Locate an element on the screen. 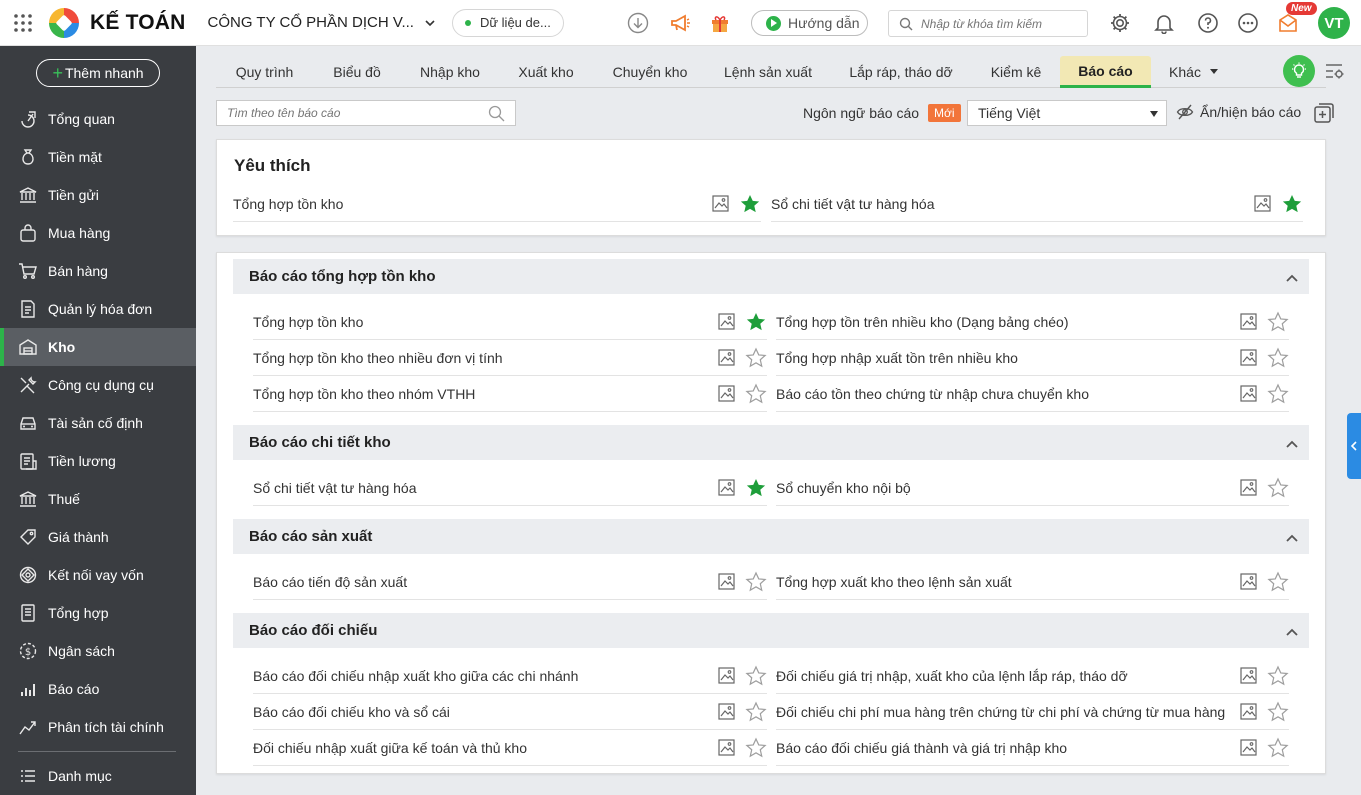 The height and width of the screenshot is (795, 1361). report-name: Báo cáo tiến độ sản xuất is located at coordinates (485, 582).